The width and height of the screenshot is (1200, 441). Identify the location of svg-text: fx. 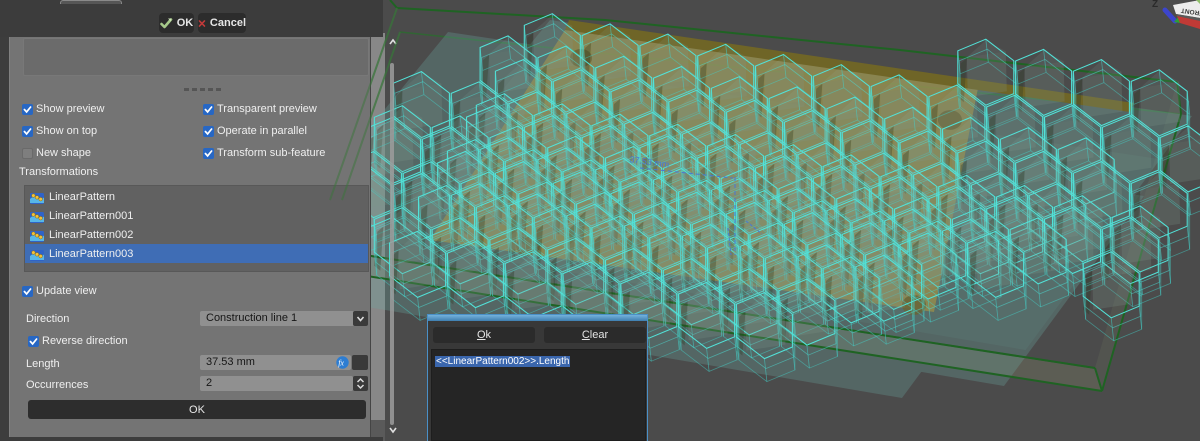
(341, 362).